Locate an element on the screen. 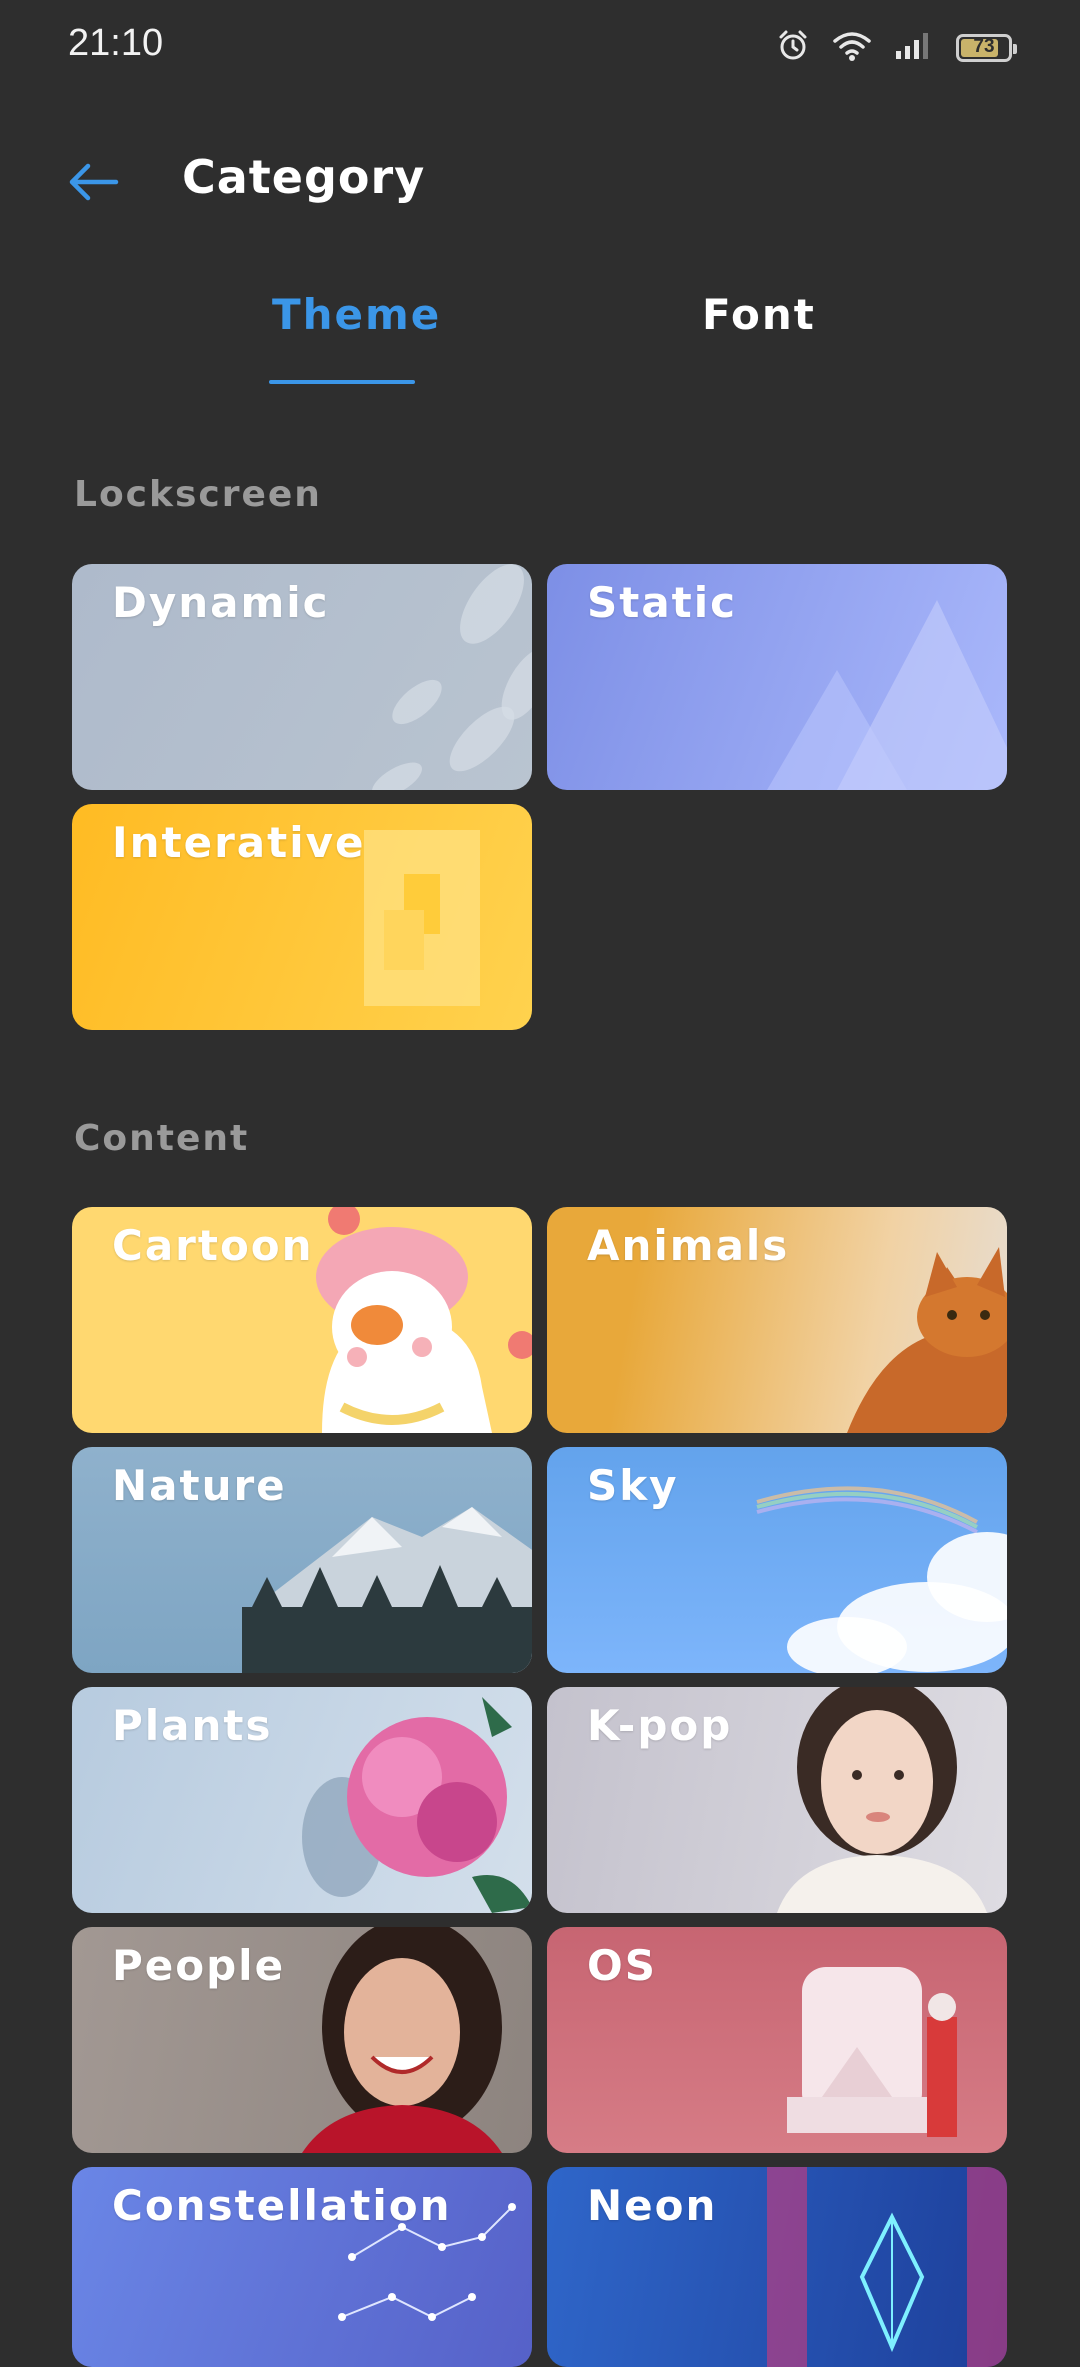  status-icons: 73 is located at coordinates (896, 48).